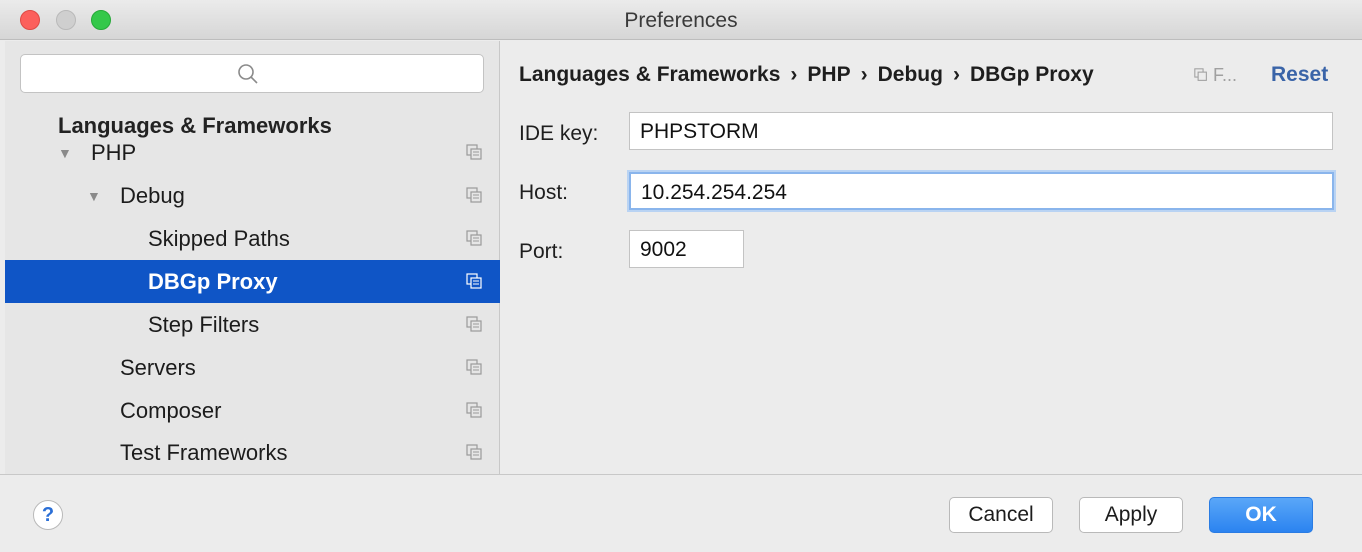 The width and height of the screenshot is (1362, 552). I want to click on port-field: 9002, so click(686, 249).